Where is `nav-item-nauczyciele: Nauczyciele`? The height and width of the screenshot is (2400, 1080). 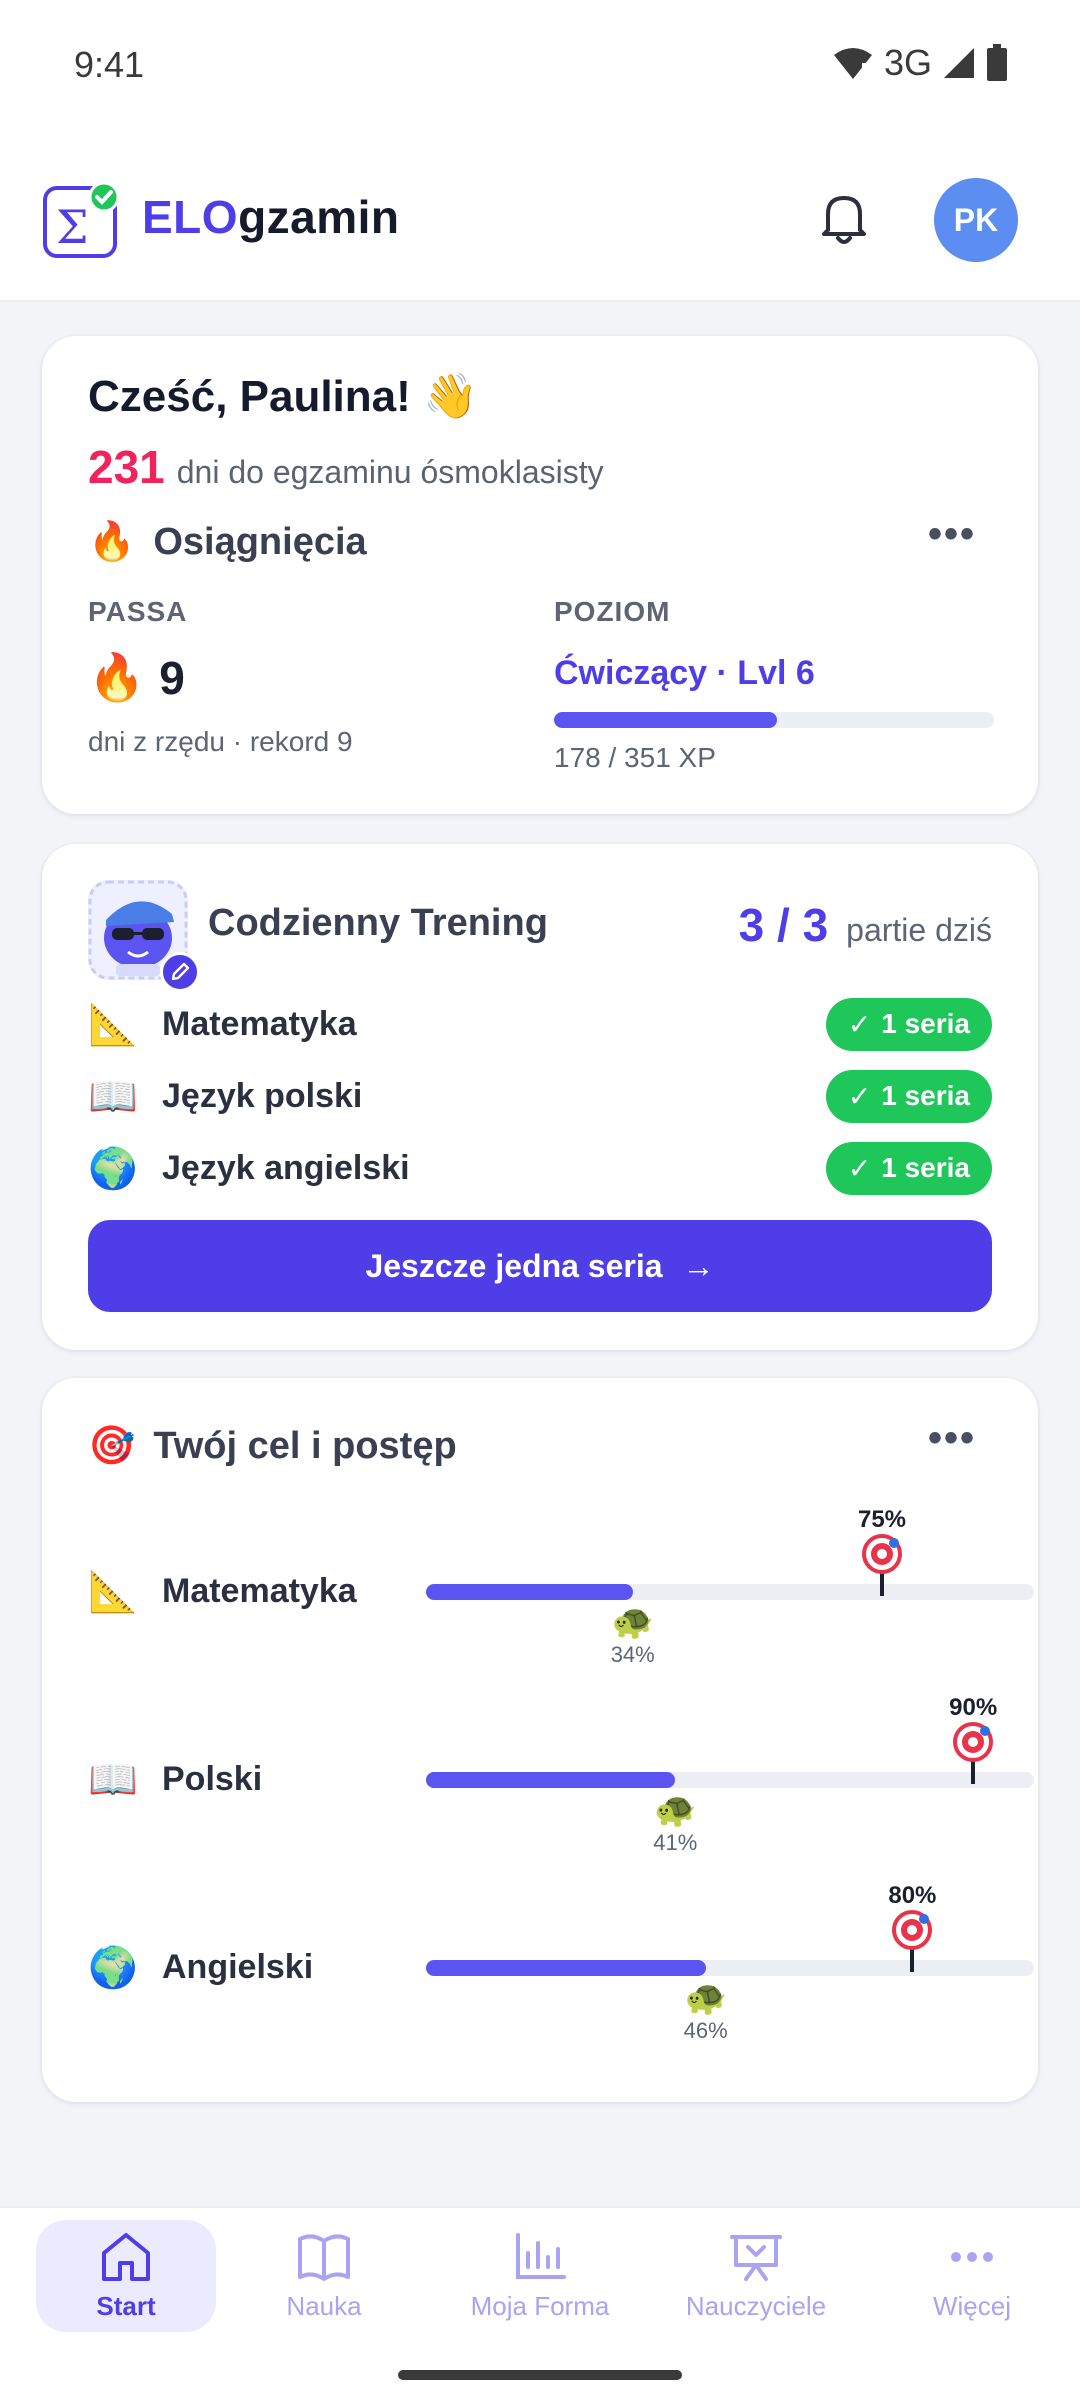
nav-item-nauczyciele: Nauczyciele is located at coordinates (756, 2276).